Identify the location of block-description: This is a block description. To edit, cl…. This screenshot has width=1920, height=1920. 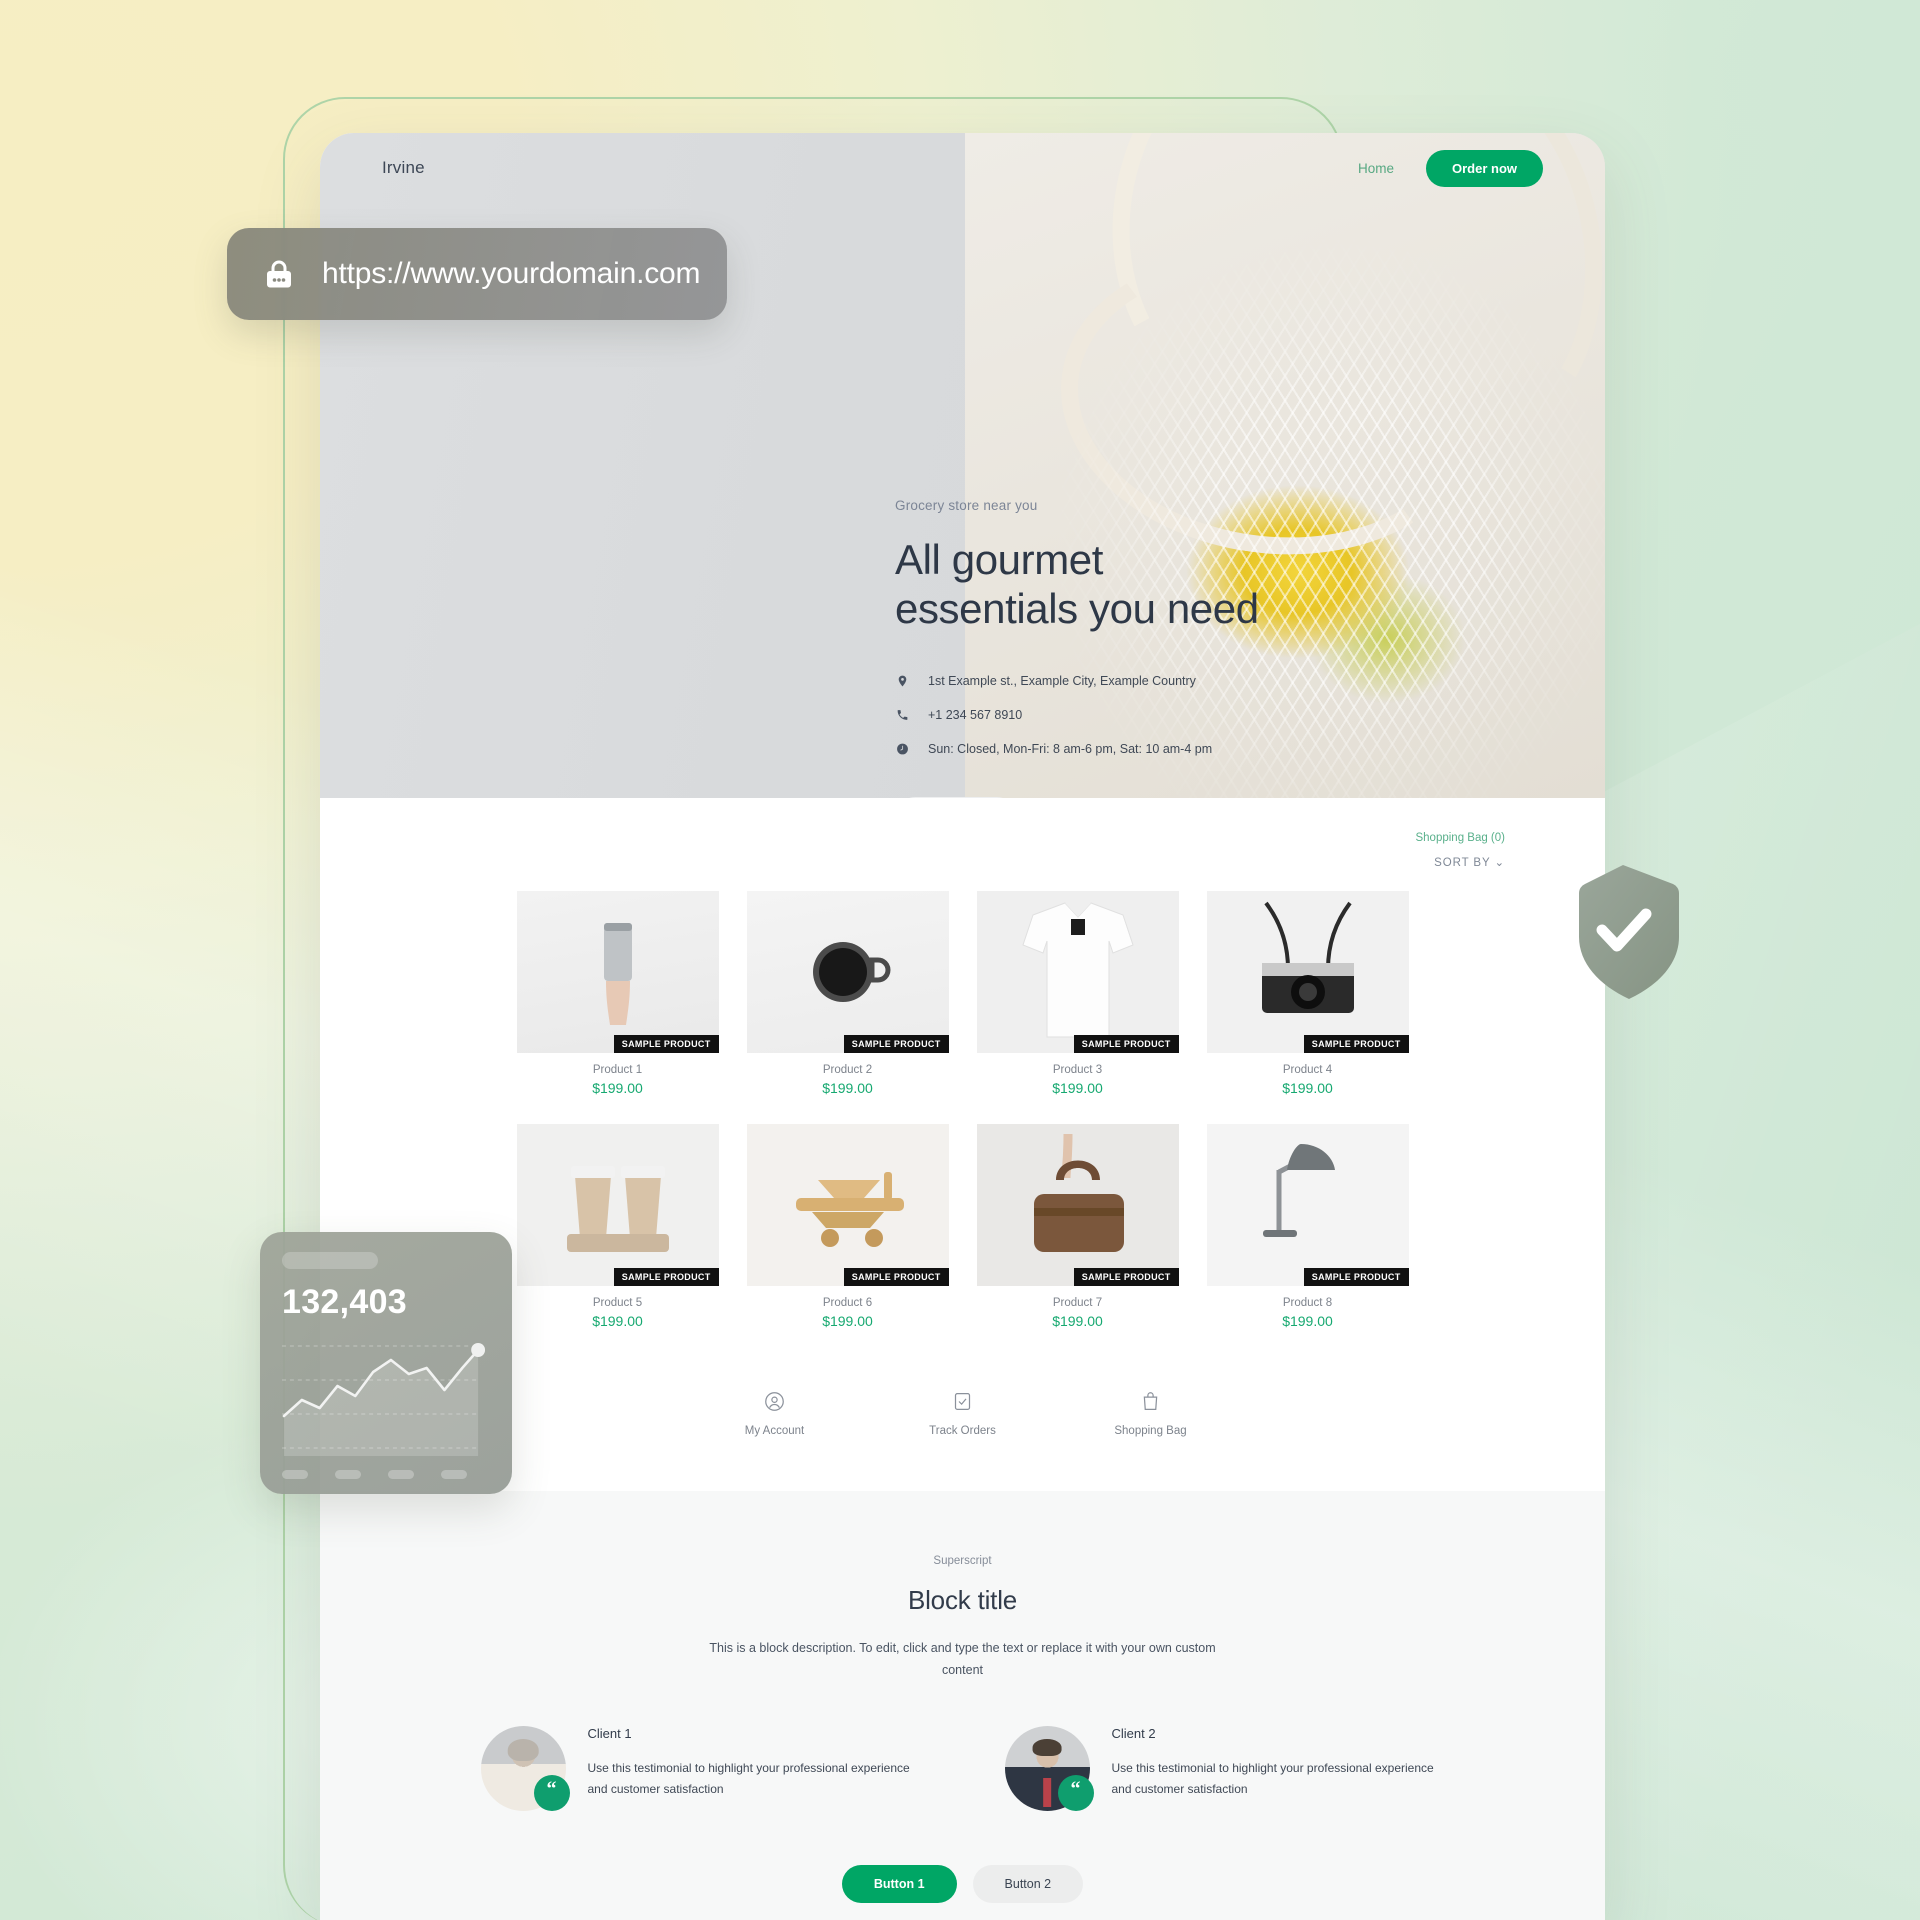
(962, 1659).